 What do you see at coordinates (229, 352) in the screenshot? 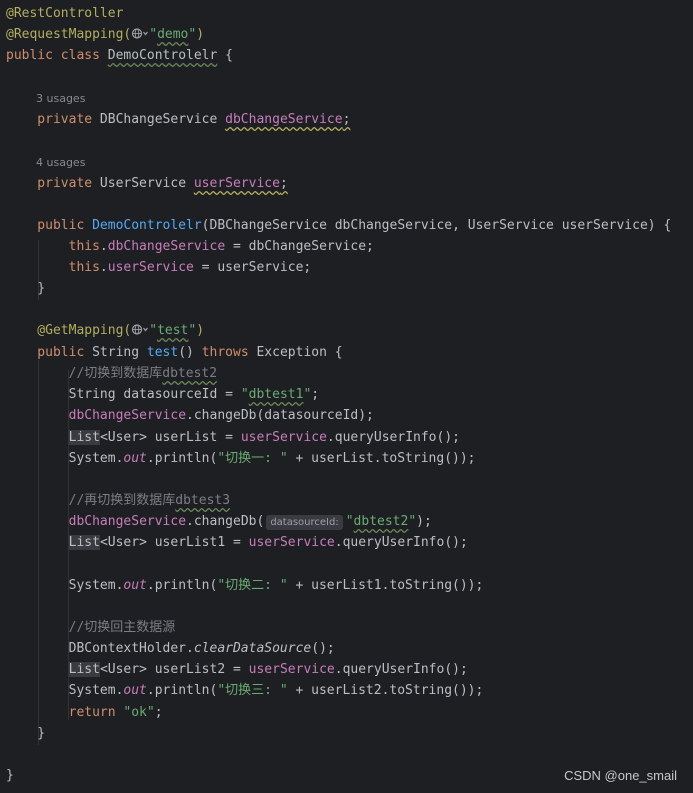
I see `code-token: throws` at bounding box center [229, 352].